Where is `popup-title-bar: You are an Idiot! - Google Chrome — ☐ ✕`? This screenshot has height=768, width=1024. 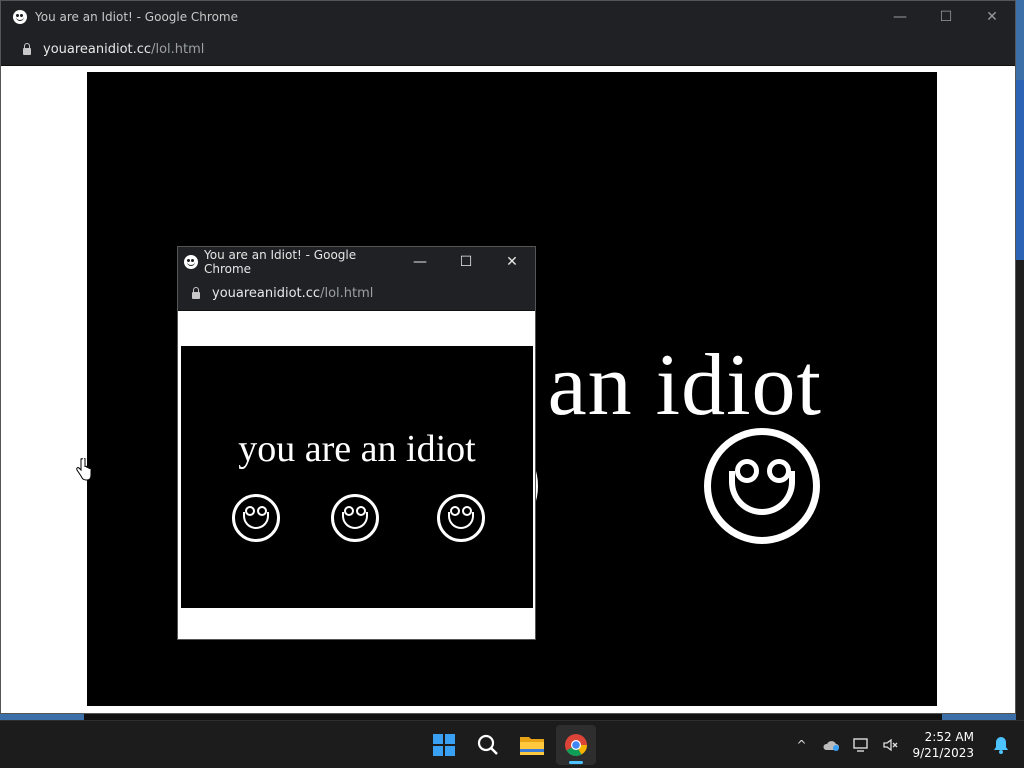 popup-title-bar: You are an Idiot! - Google Chrome — ☐ ✕ is located at coordinates (356, 261).